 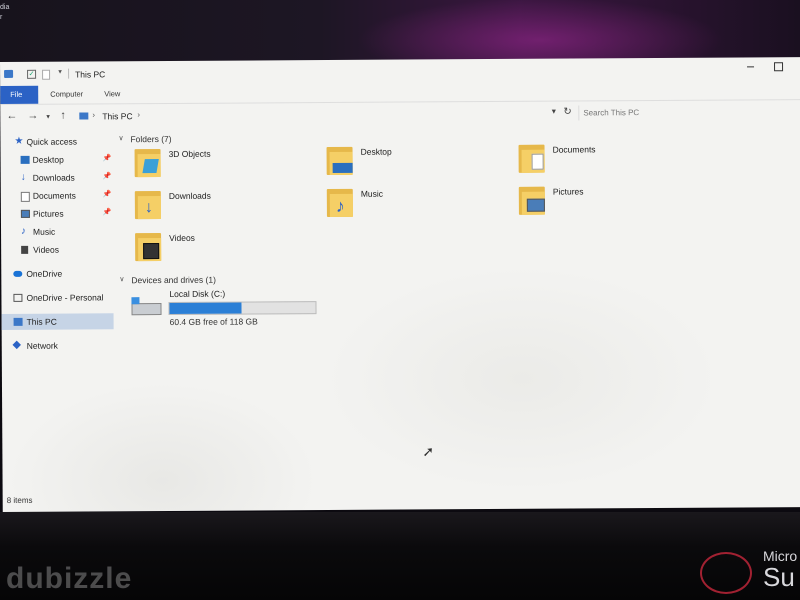 What do you see at coordinates (224, 205) in the screenshot?
I see `folder-downloads: ↓ Downloads` at bounding box center [224, 205].